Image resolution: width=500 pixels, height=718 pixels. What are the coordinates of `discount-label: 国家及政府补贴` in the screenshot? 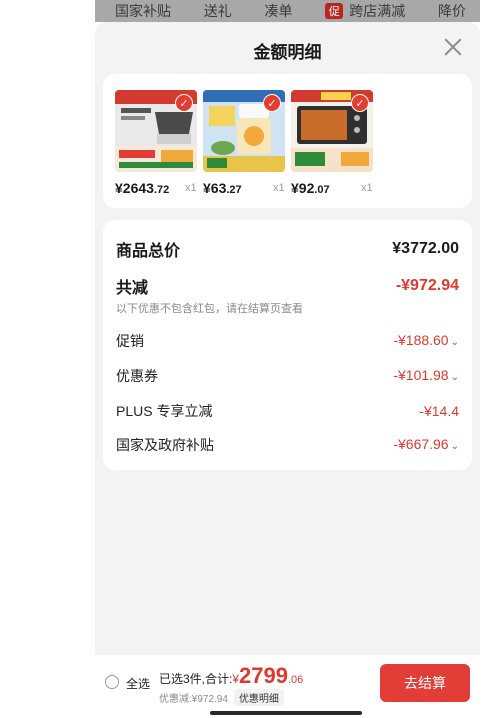 It's located at (165, 445).